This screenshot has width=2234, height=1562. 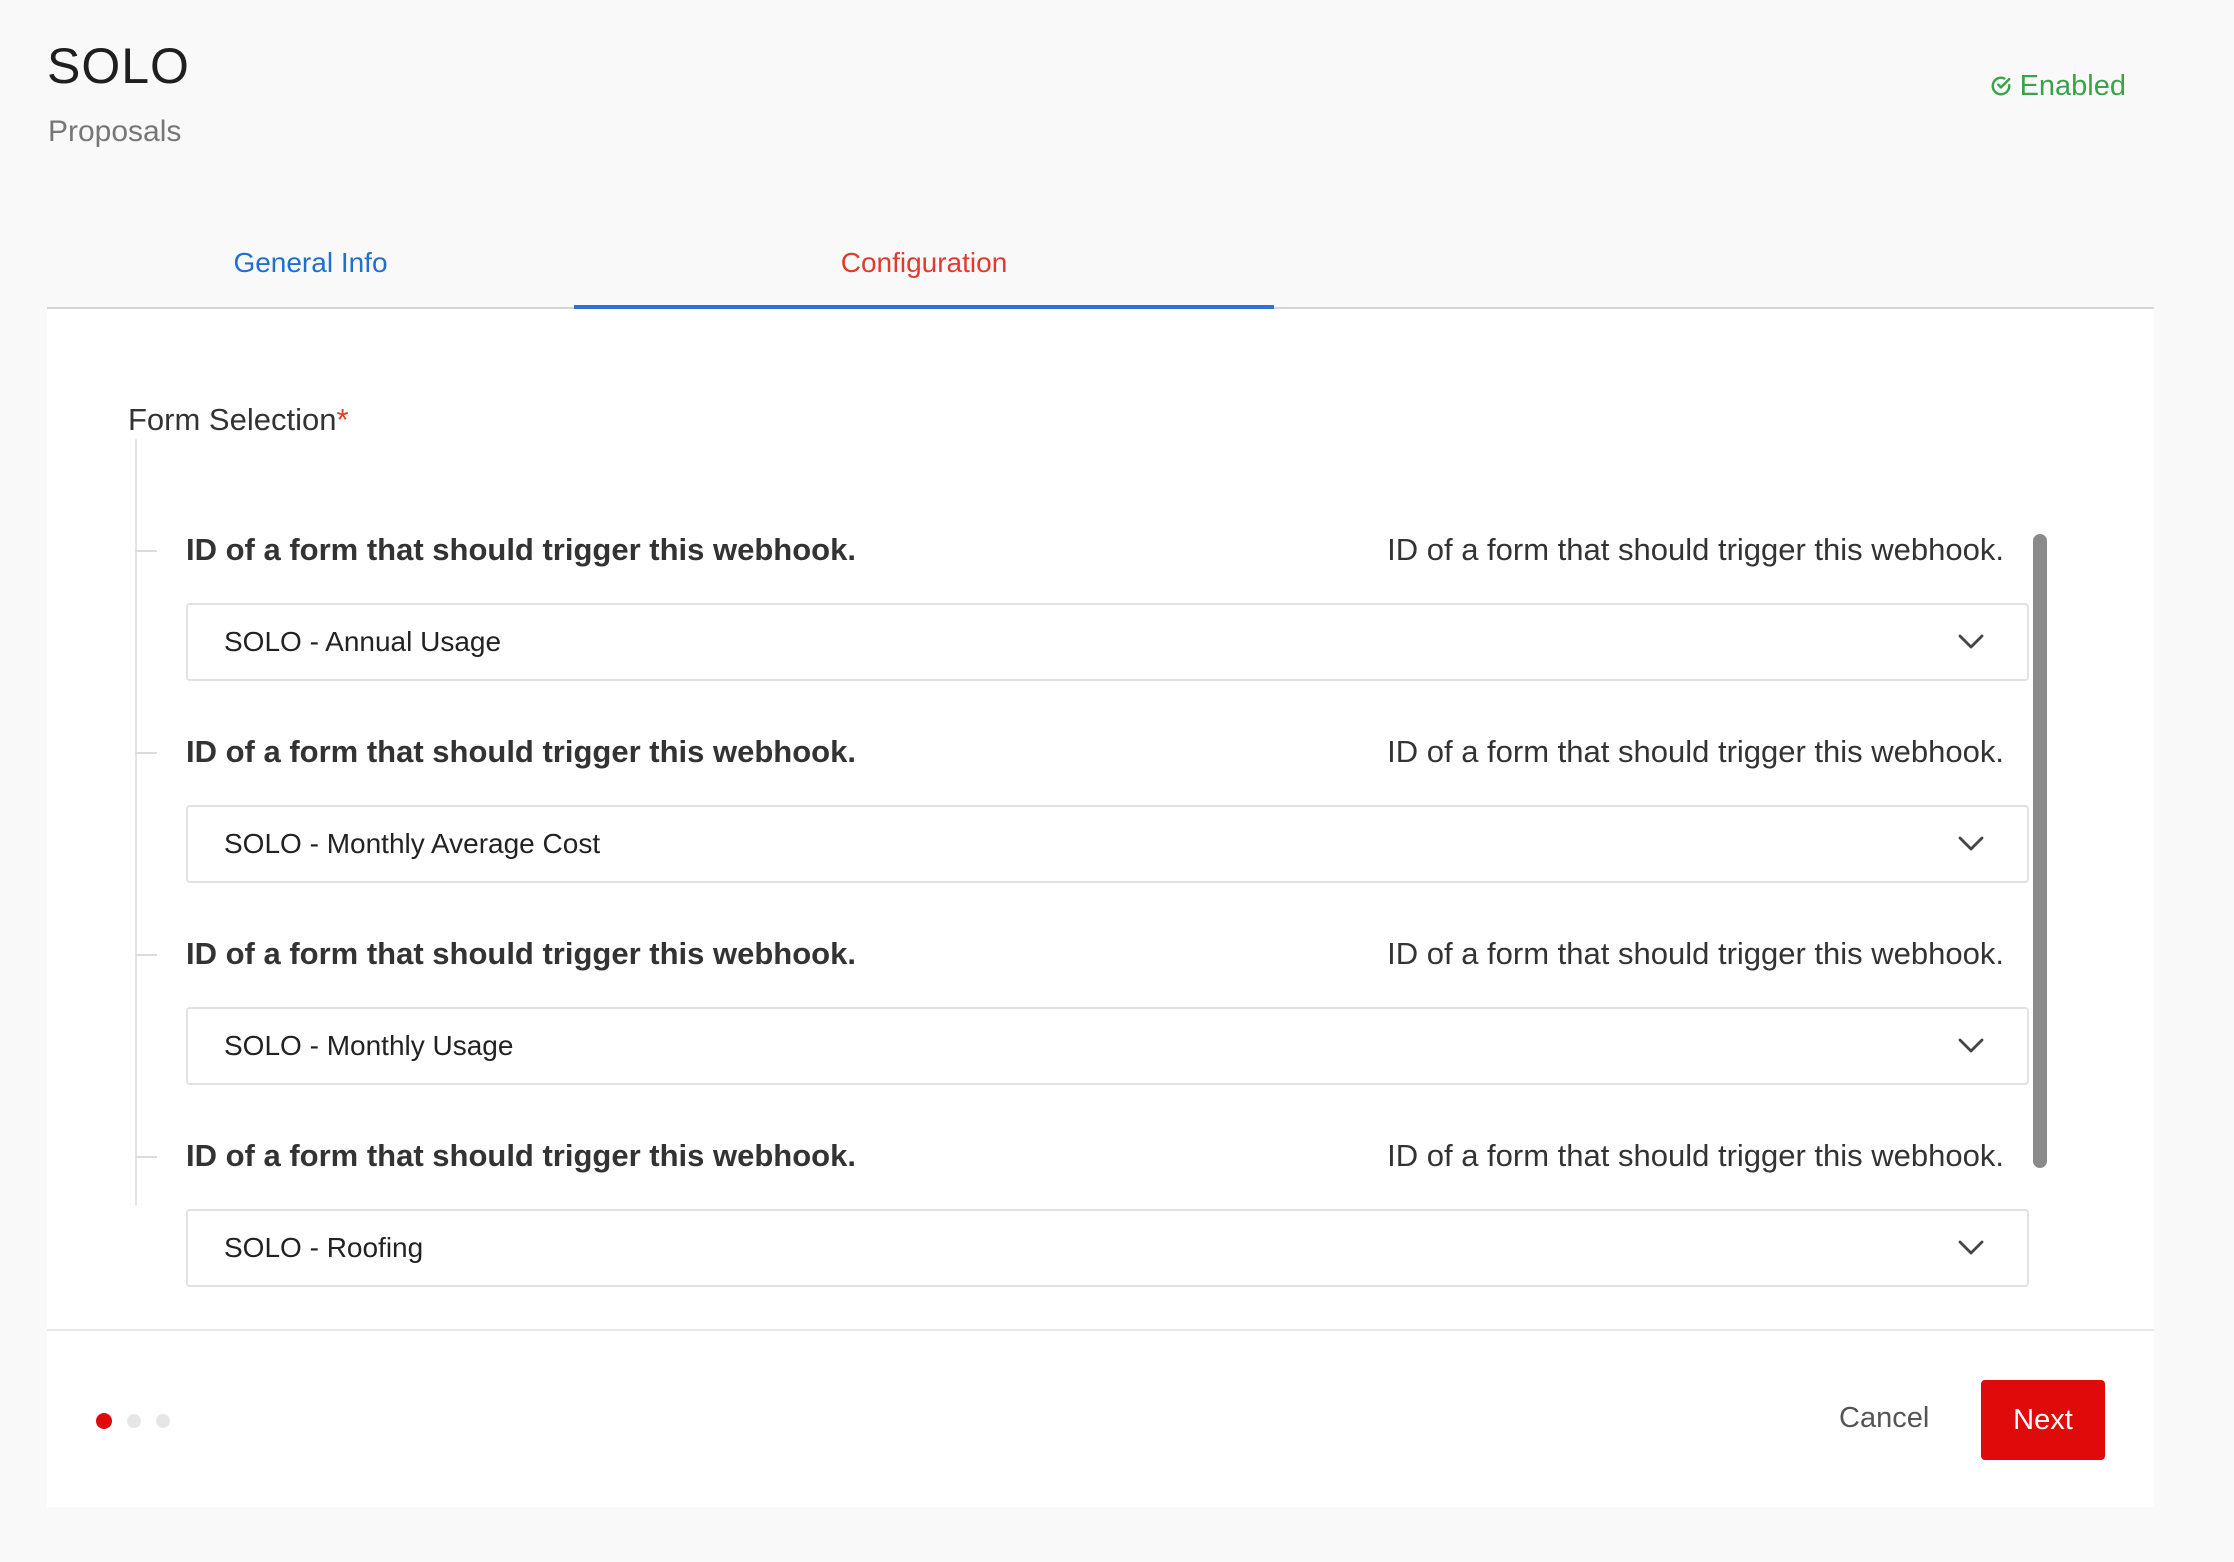 I want to click on tab-bar: General Info Configuration, so click(x=1100, y=264).